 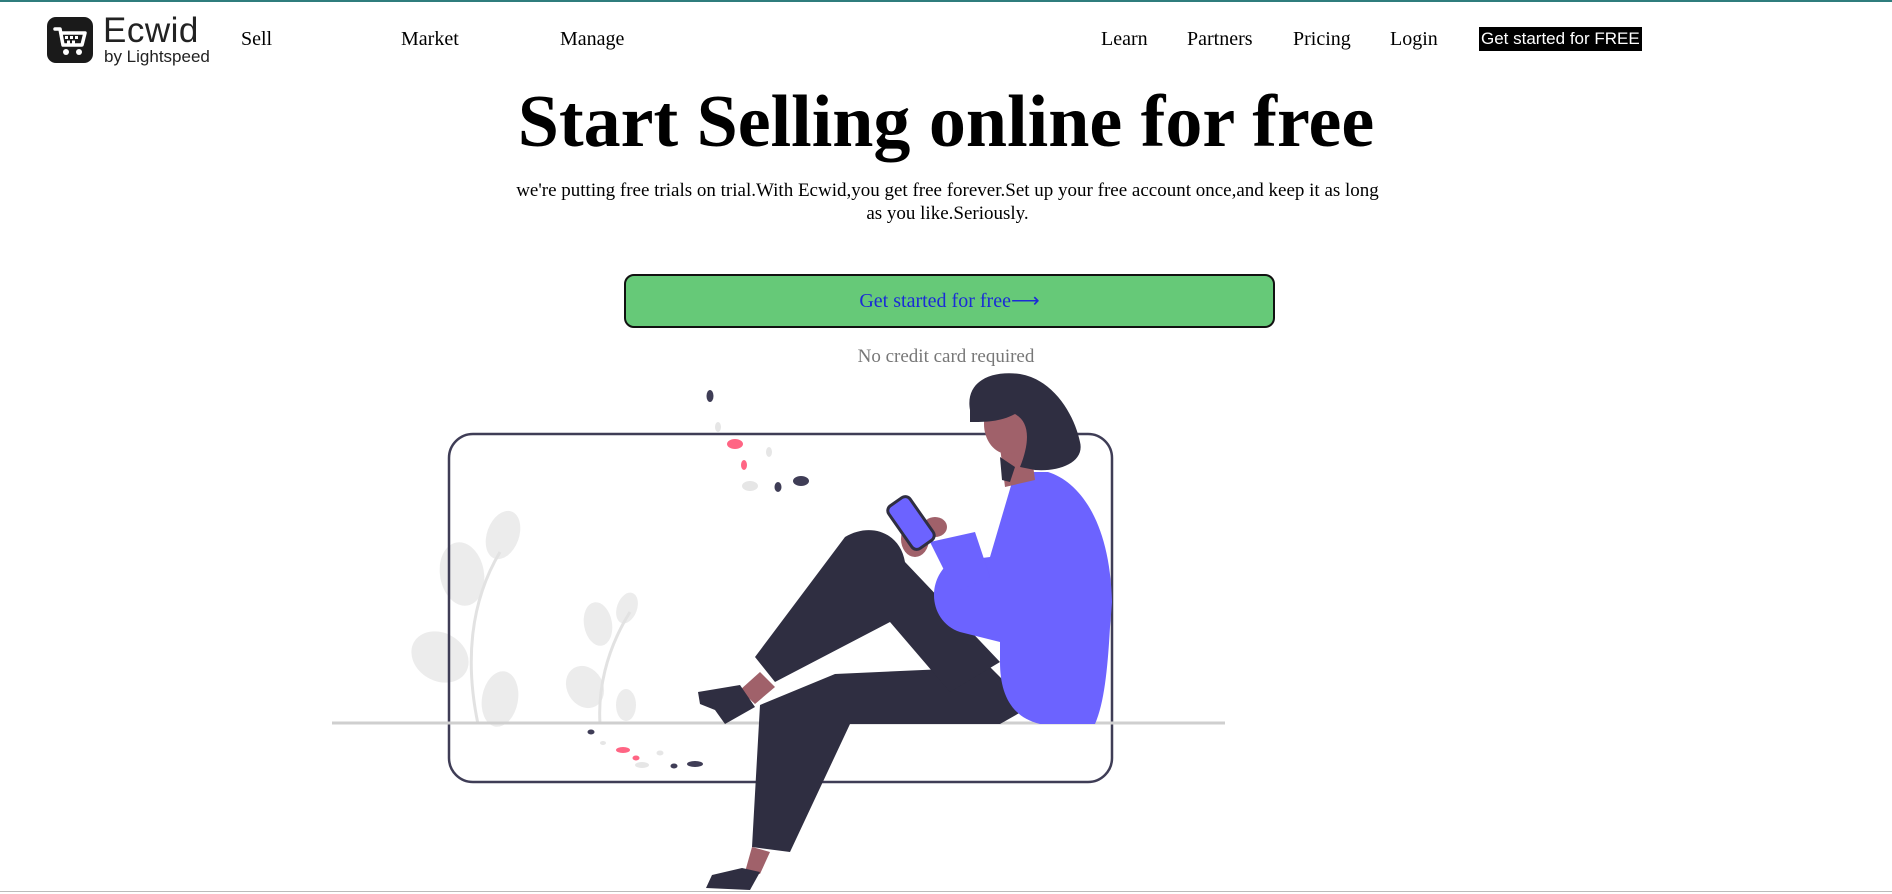 I want to click on get-started-button: Get started for free⟶, so click(x=949, y=301).